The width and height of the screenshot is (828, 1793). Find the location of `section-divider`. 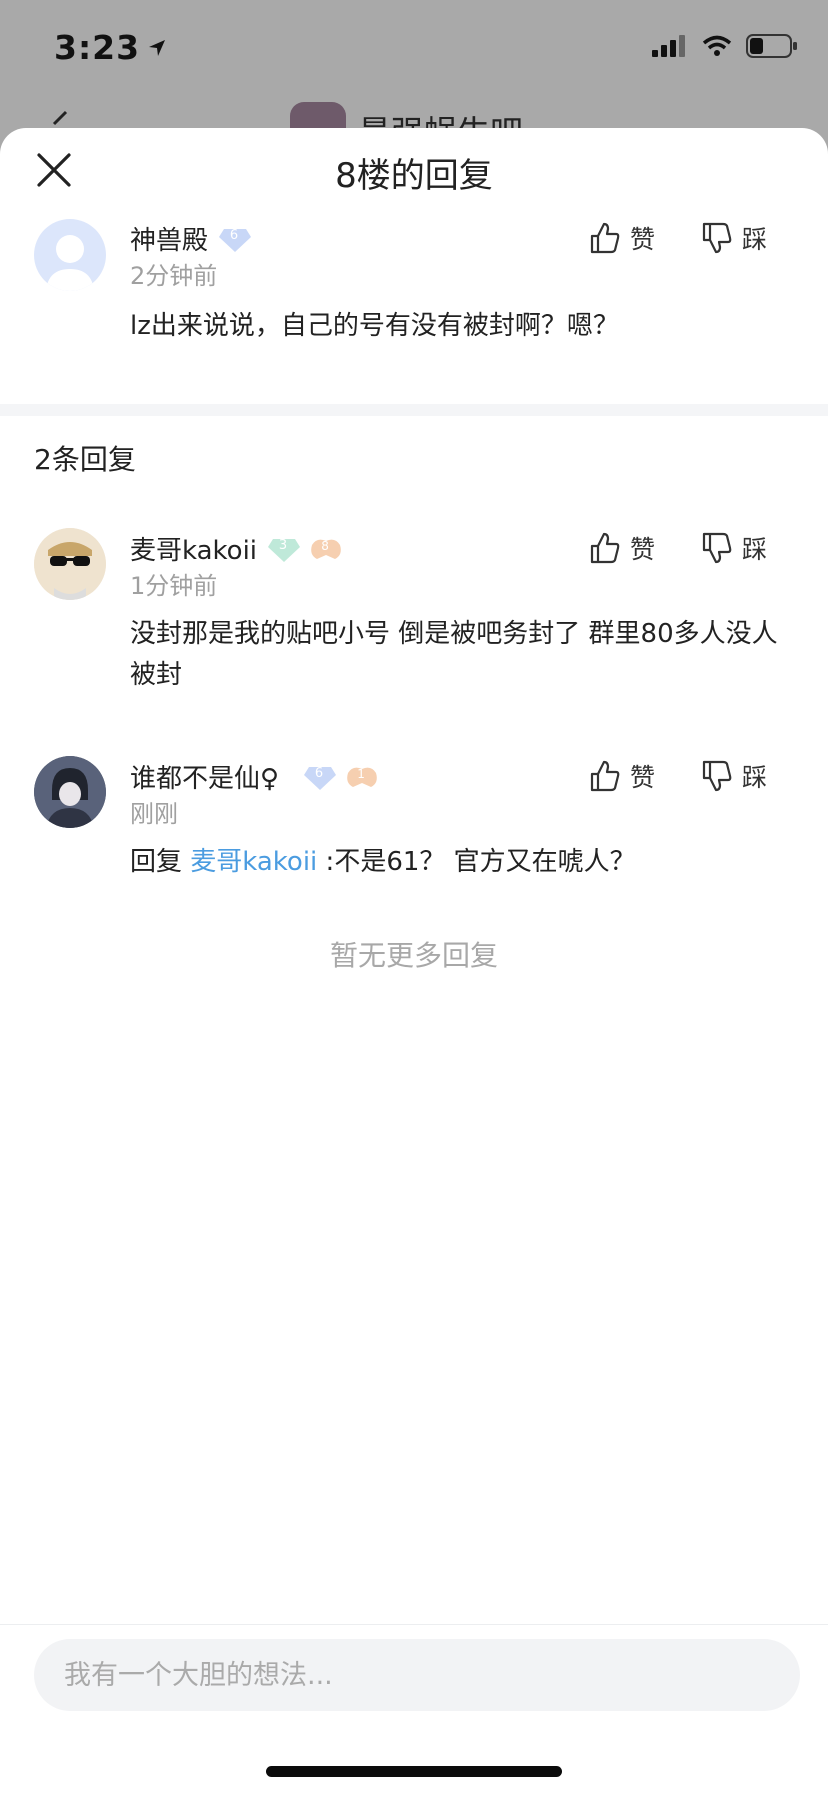

section-divider is located at coordinates (414, 410).